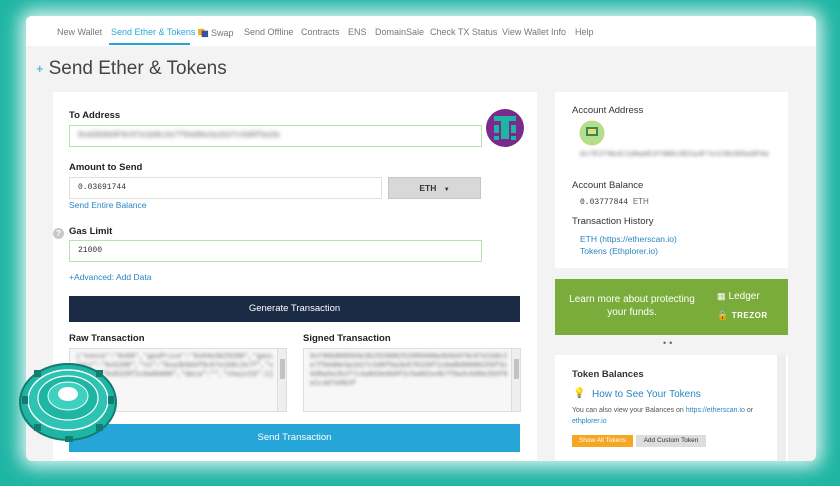 The width and height of the screenshot is (840, 486). Describe the element at coordinates (579, 393) in the screenshot. I see `lightbulb-icon: 💡` at that location.